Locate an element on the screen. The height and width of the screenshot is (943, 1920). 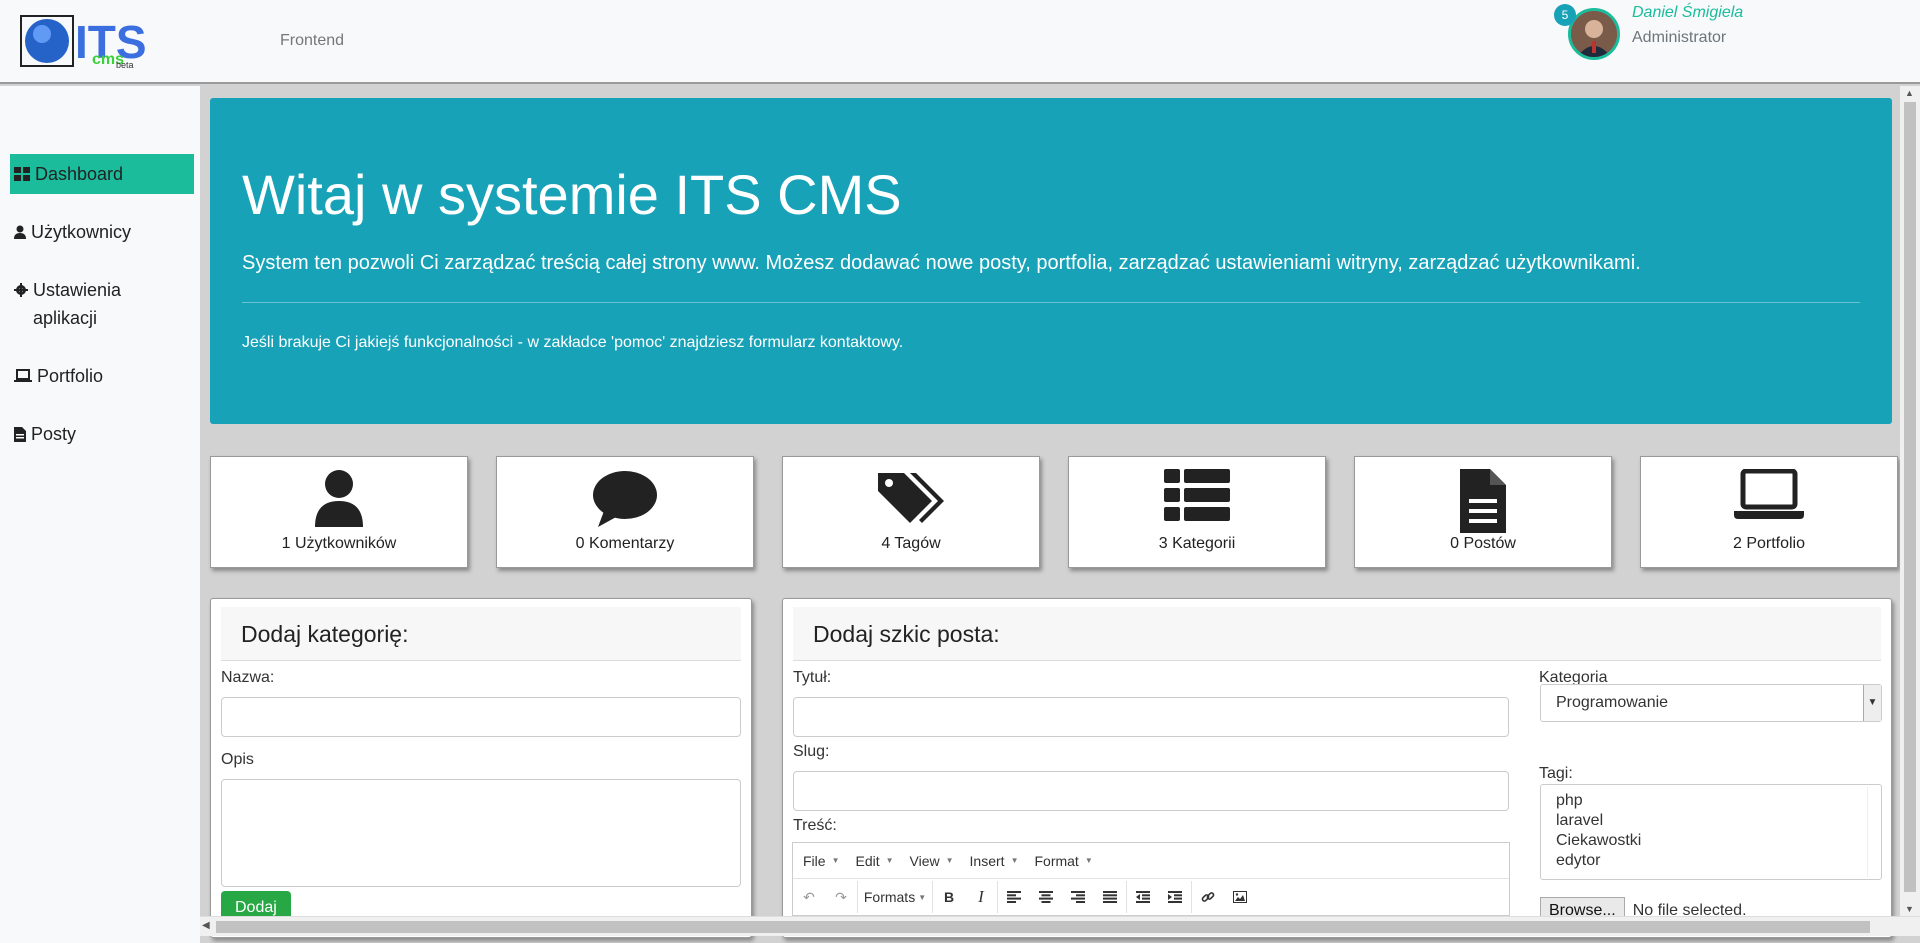
vertical-scrollbar: ▲ ▼ is located at coordinates (1910, 501).